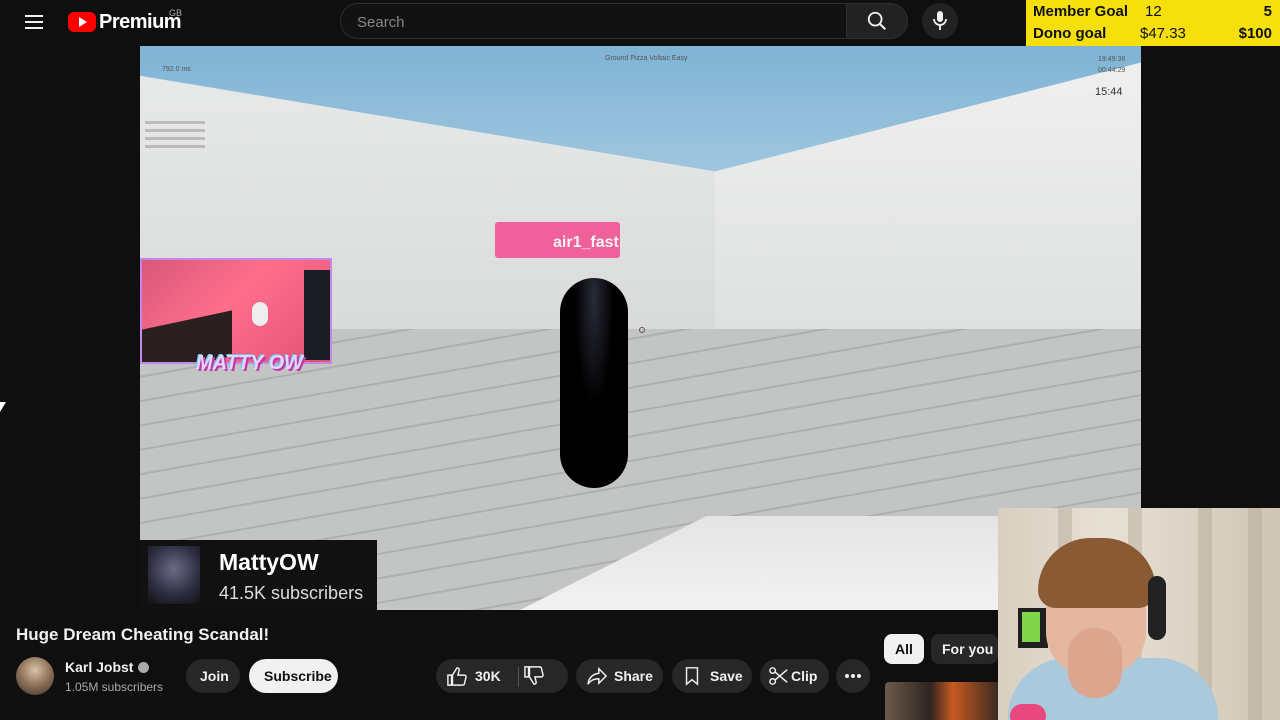 This screenshot has height=720, width=1280. I want to click on search-box, so click(593, 21).